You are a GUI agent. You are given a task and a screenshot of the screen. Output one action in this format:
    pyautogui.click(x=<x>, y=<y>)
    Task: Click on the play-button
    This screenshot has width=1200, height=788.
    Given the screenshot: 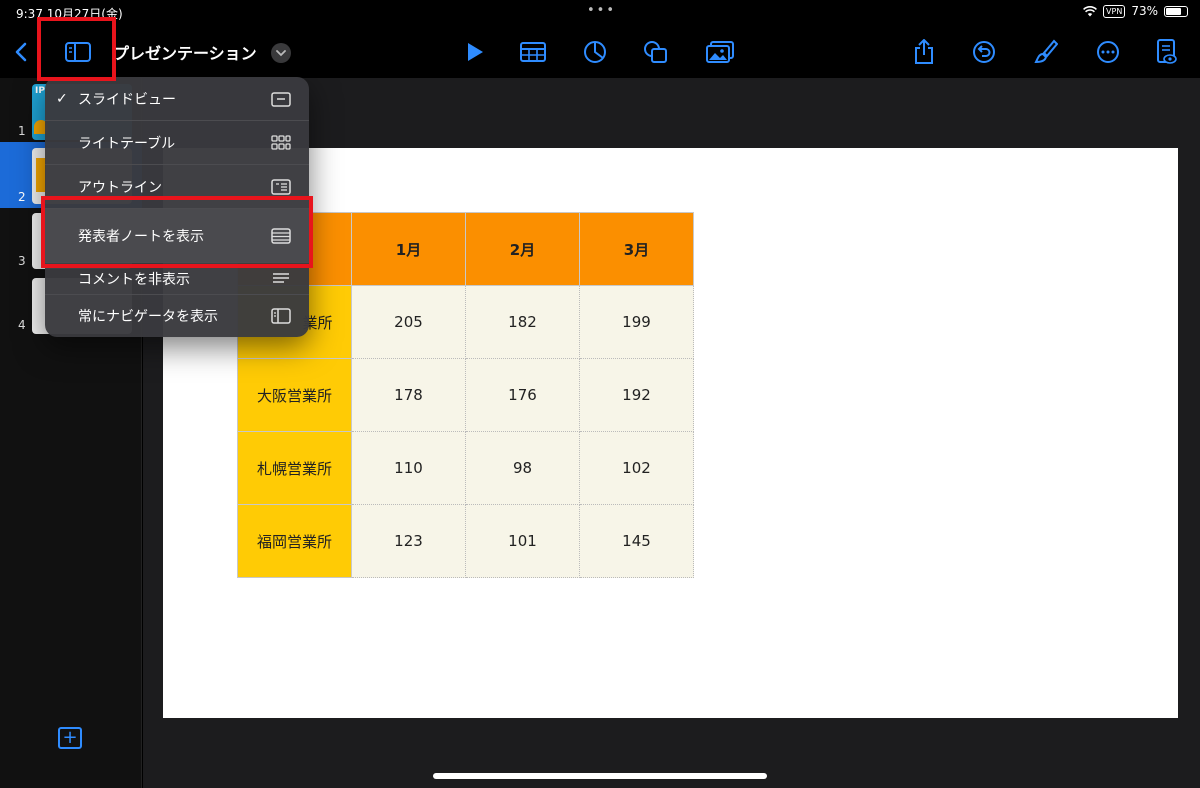 What is the action you would take?
    pyautogui.click(x=475, y=52)
    